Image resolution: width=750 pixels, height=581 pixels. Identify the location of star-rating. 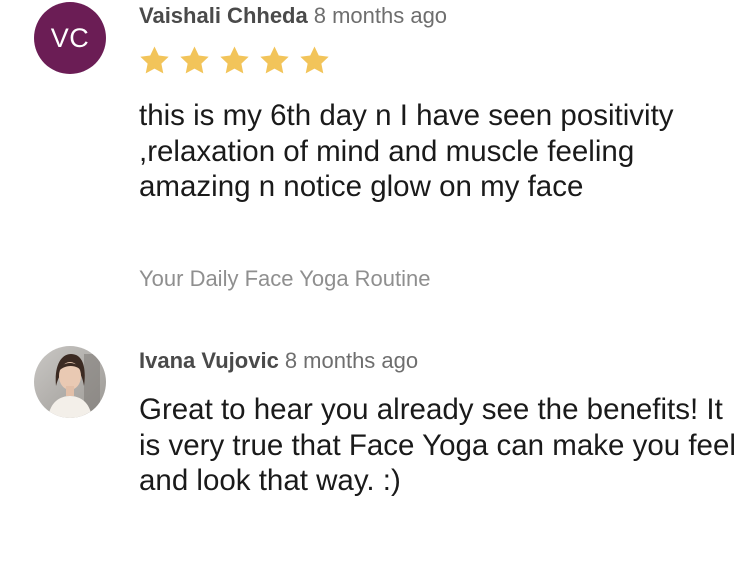
(234, 60).